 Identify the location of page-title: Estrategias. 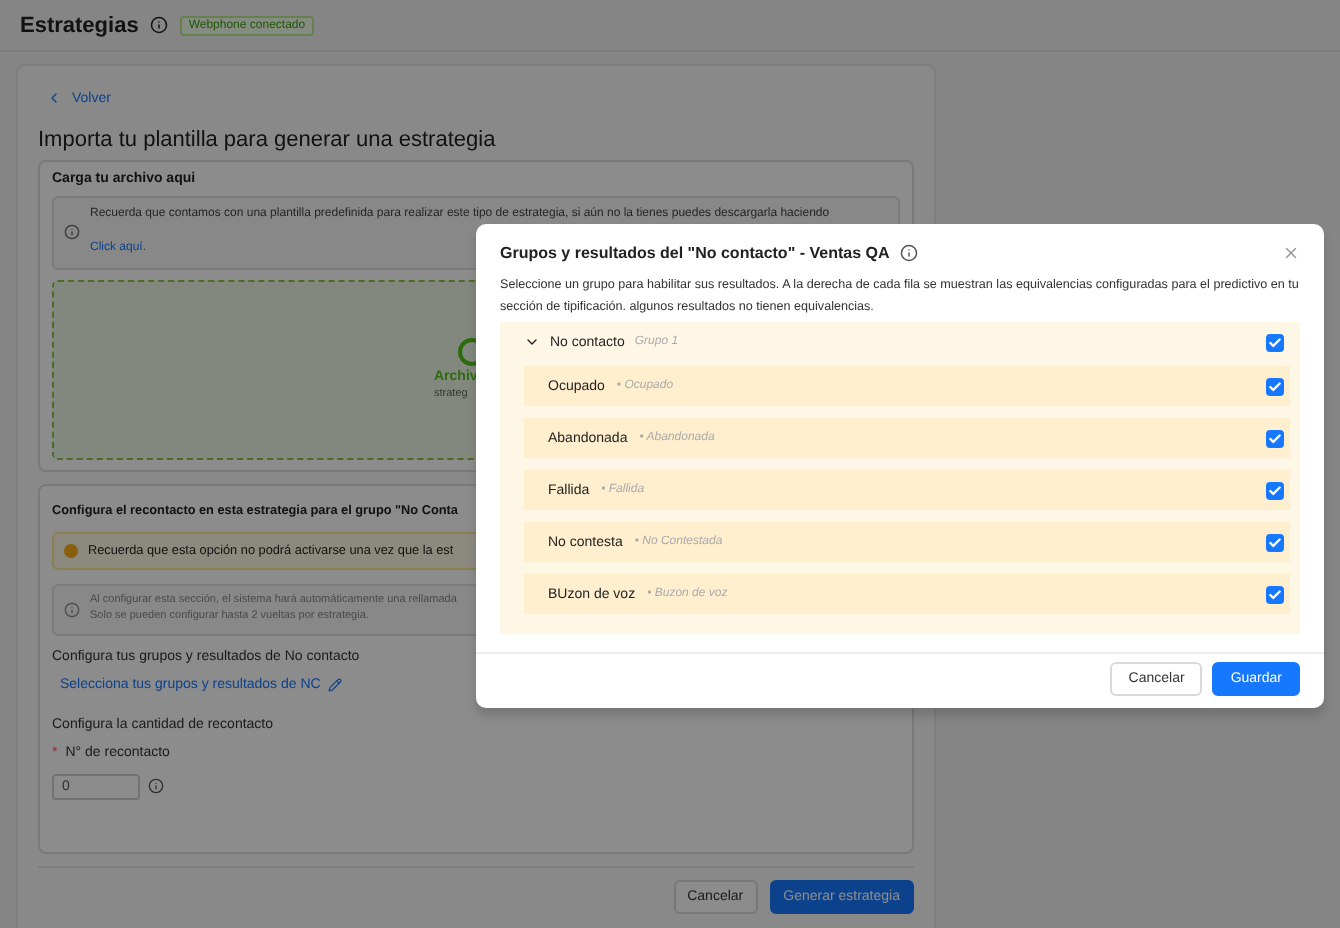
(79, 25).